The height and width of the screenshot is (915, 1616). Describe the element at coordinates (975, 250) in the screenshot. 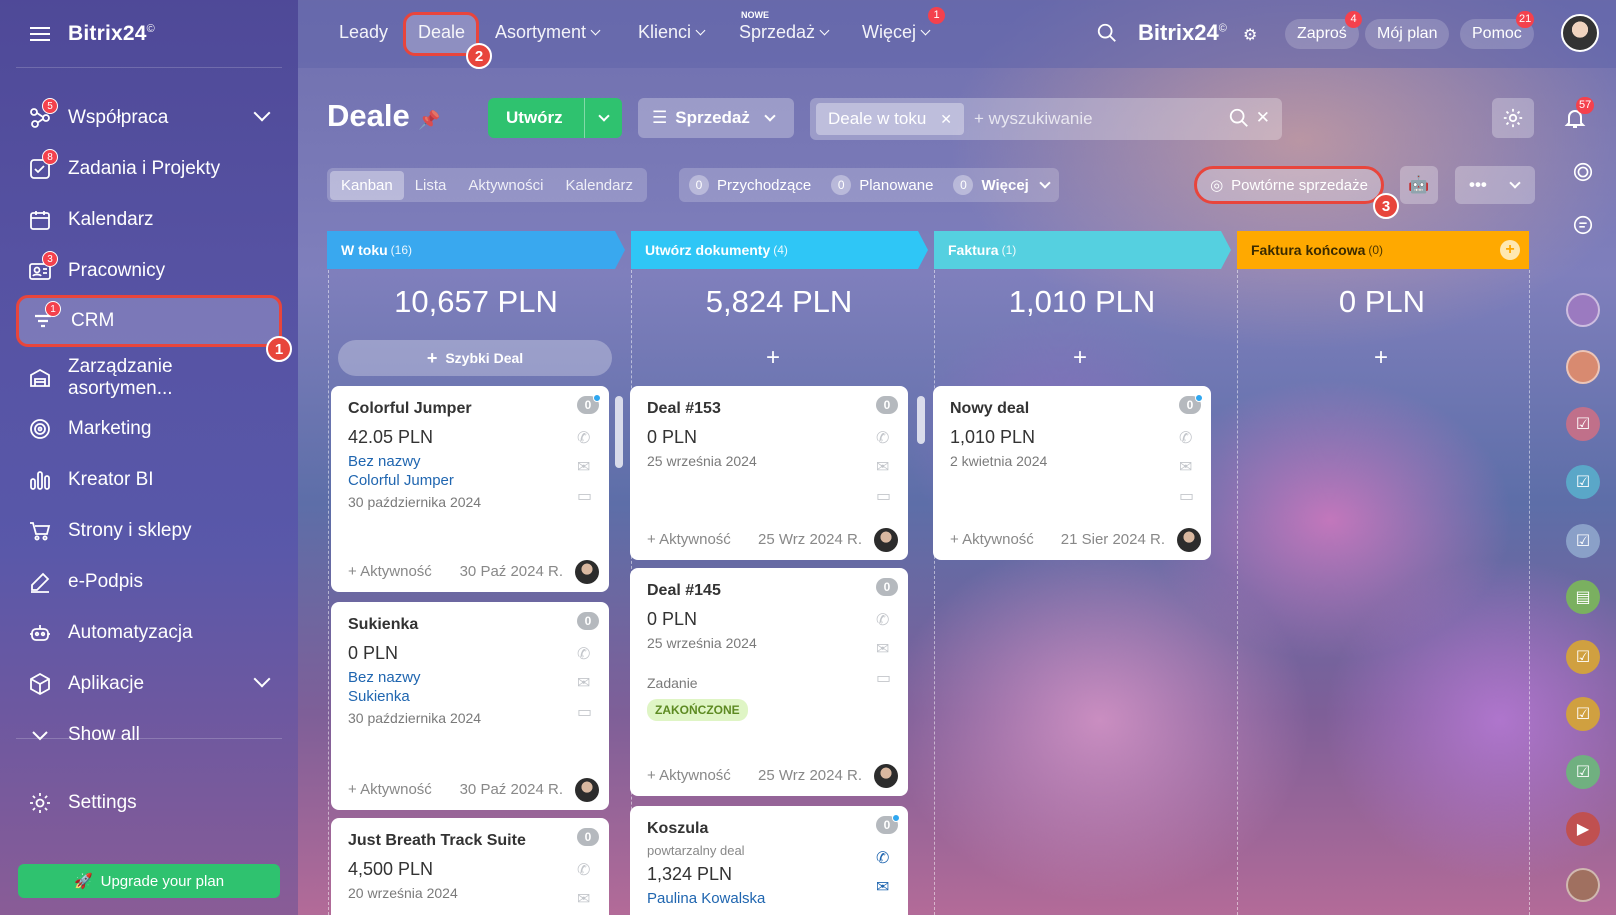

I see `column-header-faktura: Faktura (1)` at that location.